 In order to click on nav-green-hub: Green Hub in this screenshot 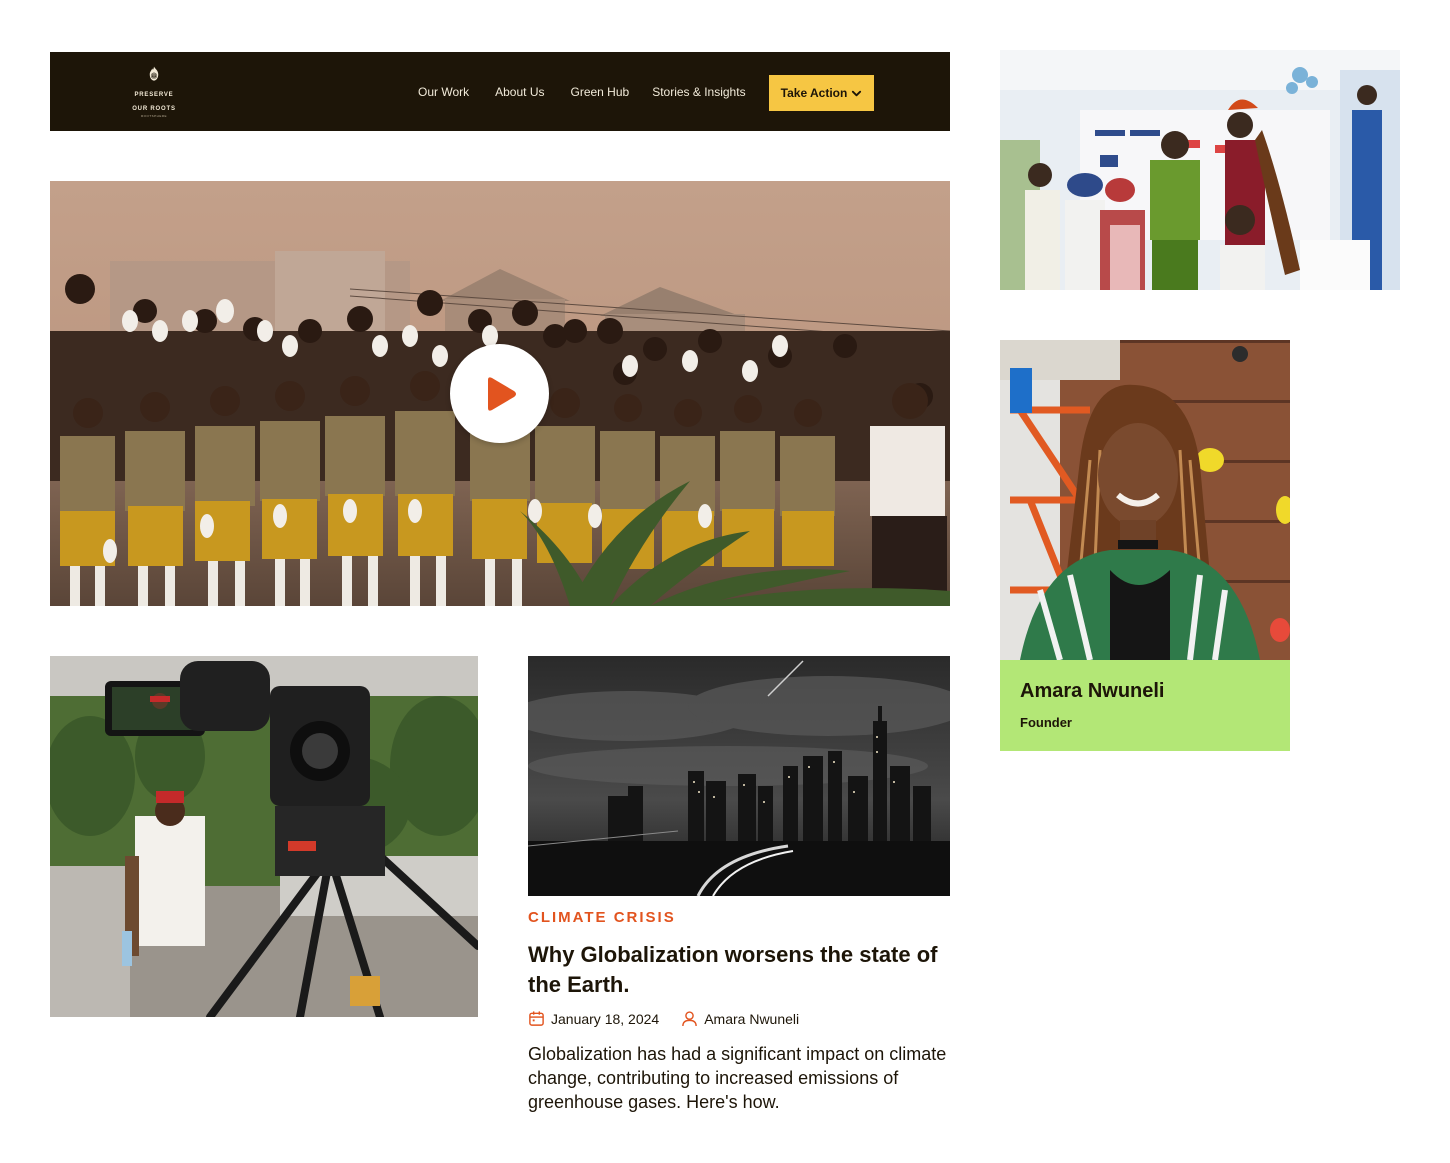, I will do `click(599, 92)`.